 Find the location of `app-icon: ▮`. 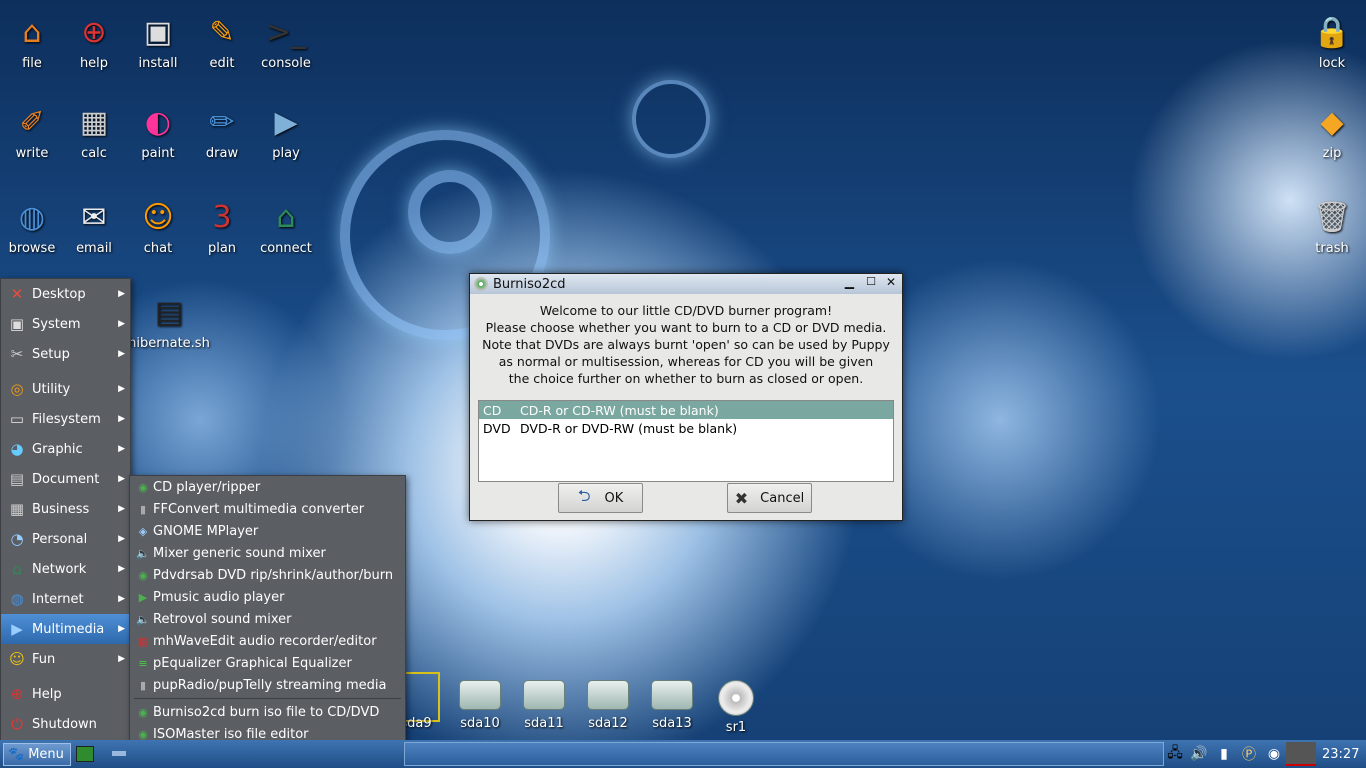

app-icon: ▮ is located at coordinates (143, 509).